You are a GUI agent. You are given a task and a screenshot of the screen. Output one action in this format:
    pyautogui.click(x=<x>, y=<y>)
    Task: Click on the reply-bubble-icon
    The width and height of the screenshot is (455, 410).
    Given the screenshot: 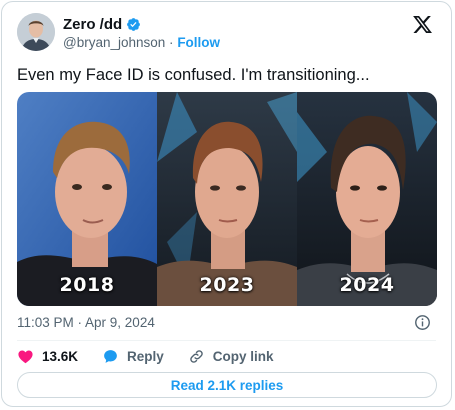 What is the action you would take?
    pyautogui.click(x=110, y=356)
    